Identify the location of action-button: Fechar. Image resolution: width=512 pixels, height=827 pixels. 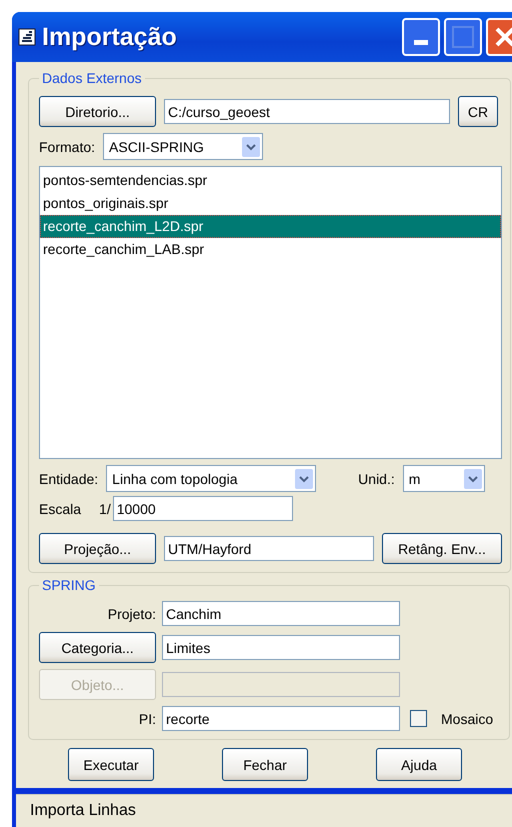
(265, 764).